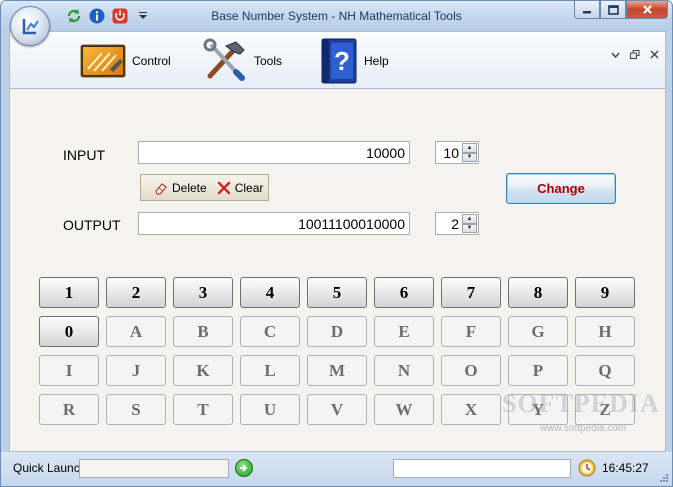 This screenshot has height=487, width=673. Describe the element at coordinates (615, 56) in the screenshot. I see `ribbon-collapse-icon` at that location.